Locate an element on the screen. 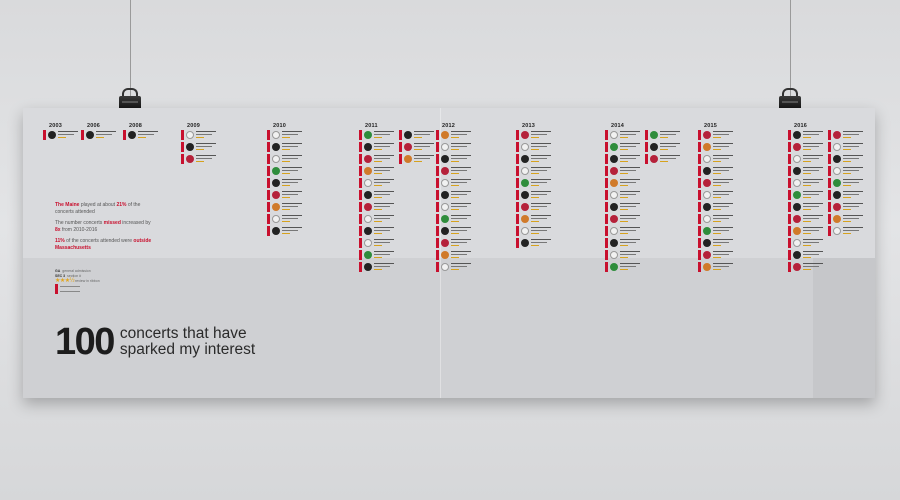 This screenshot has width=900, height=500. year-label: 2014 is located at coordinates (618, 126).